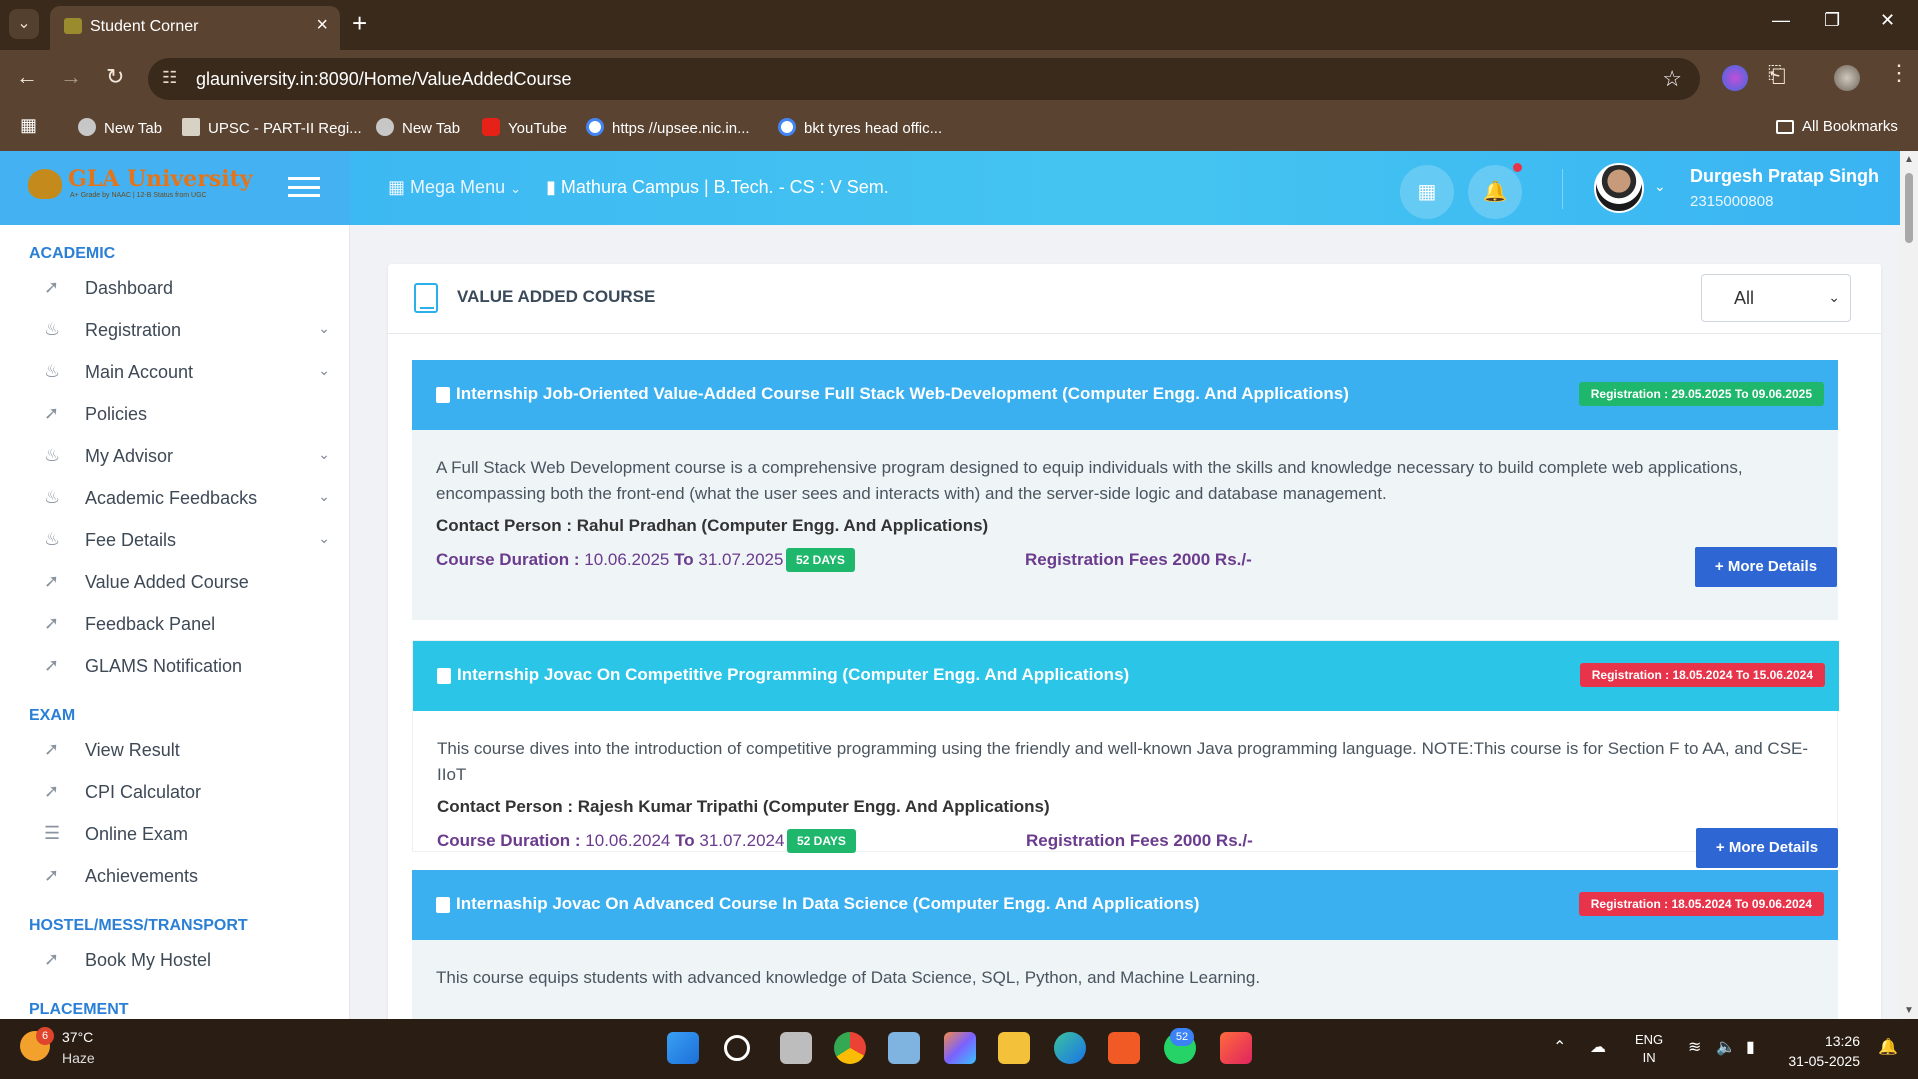 This screenshot has width=1918, height=1079. I want to click on sidebar-item-label: Main Account, so click(139, 372).